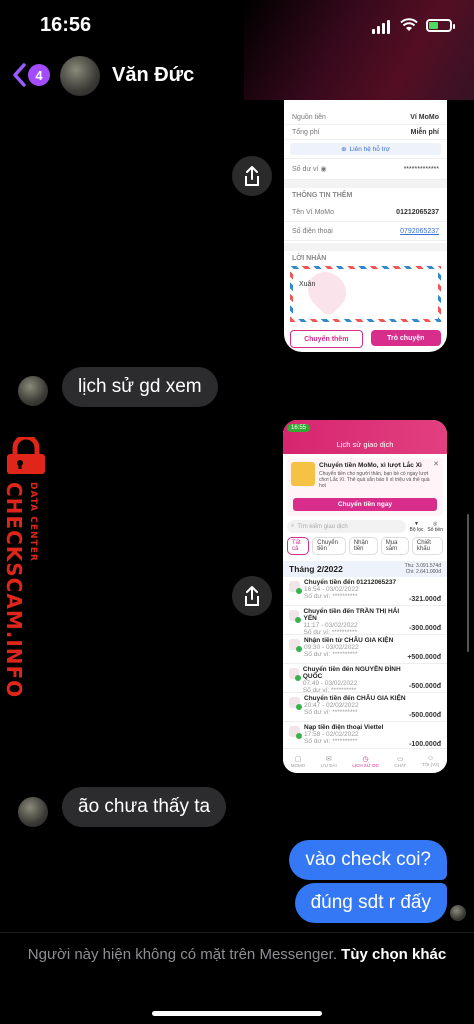  I want to click on history-header: 16:55 Lịch sử giao dịch, so click(365, 437).